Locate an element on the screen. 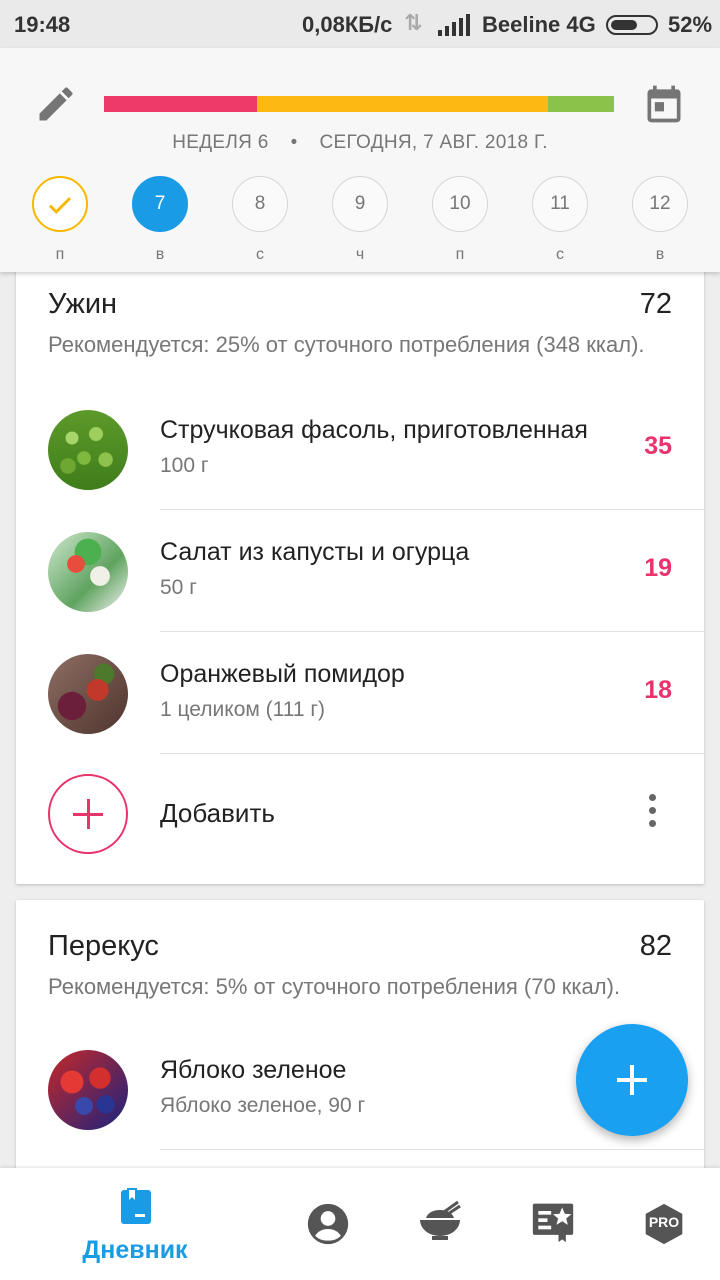 Image resolution: width=720 pixels, height=1280 pixels. add-food-label: Добавить is located at coordinates (217, 813).